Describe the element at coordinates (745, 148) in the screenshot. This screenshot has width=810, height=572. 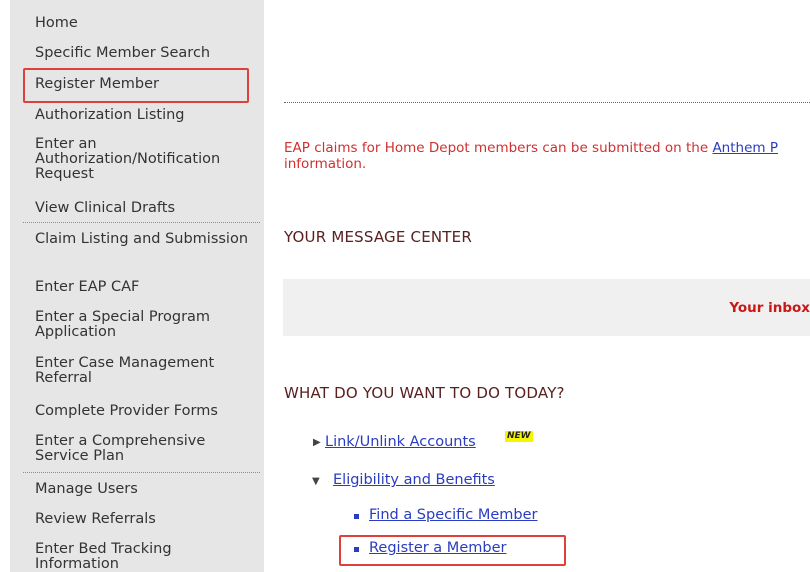
I see `anthem-portal-link: Anthem P` at that location.